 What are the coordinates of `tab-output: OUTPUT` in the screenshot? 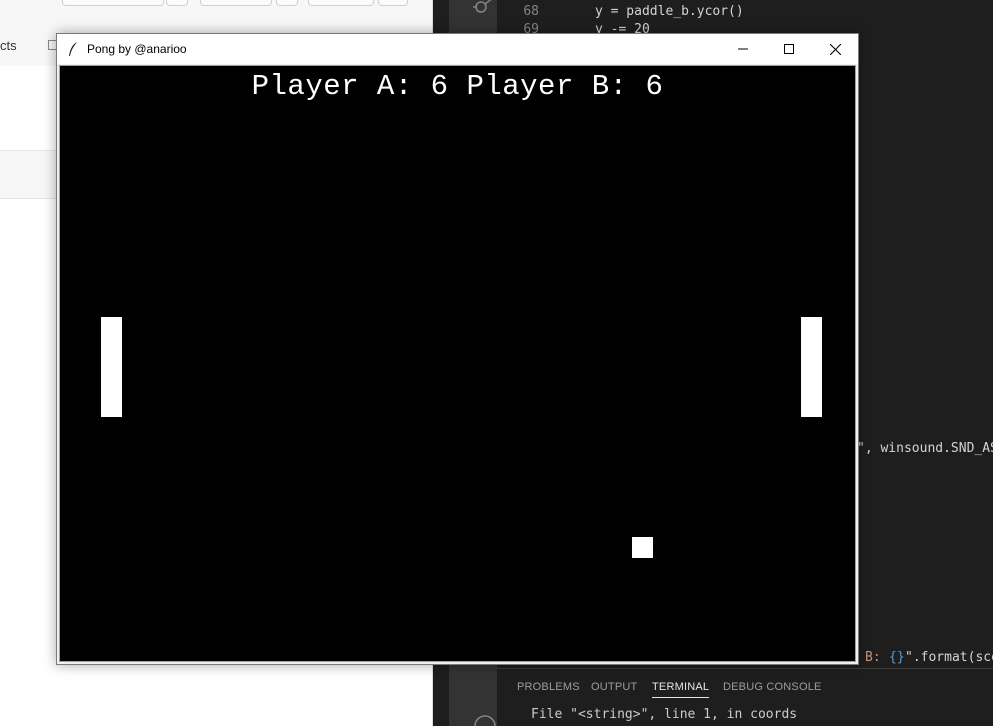 It's located at (614, 687).